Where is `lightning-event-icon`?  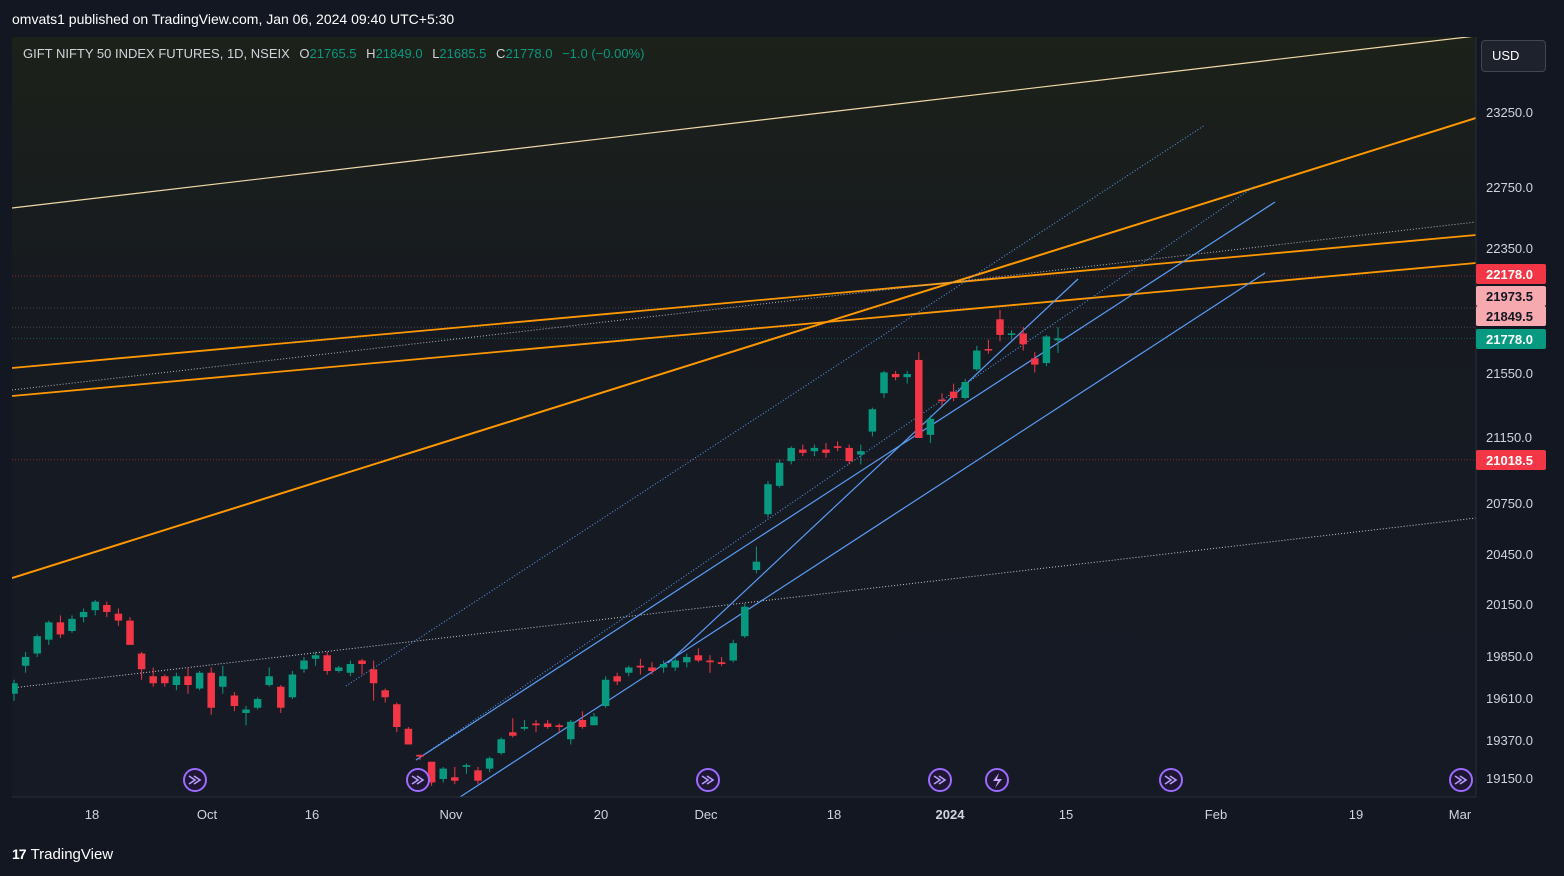 lightning-event-icon is located at coordinates (997, 780).